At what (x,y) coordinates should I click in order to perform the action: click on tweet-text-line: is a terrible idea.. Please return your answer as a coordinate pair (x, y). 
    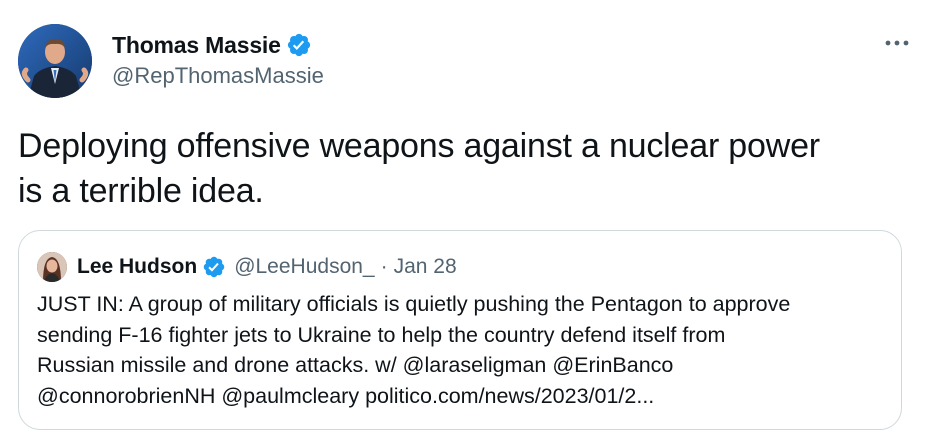
    Looking at the image, I should click on (141, 191).